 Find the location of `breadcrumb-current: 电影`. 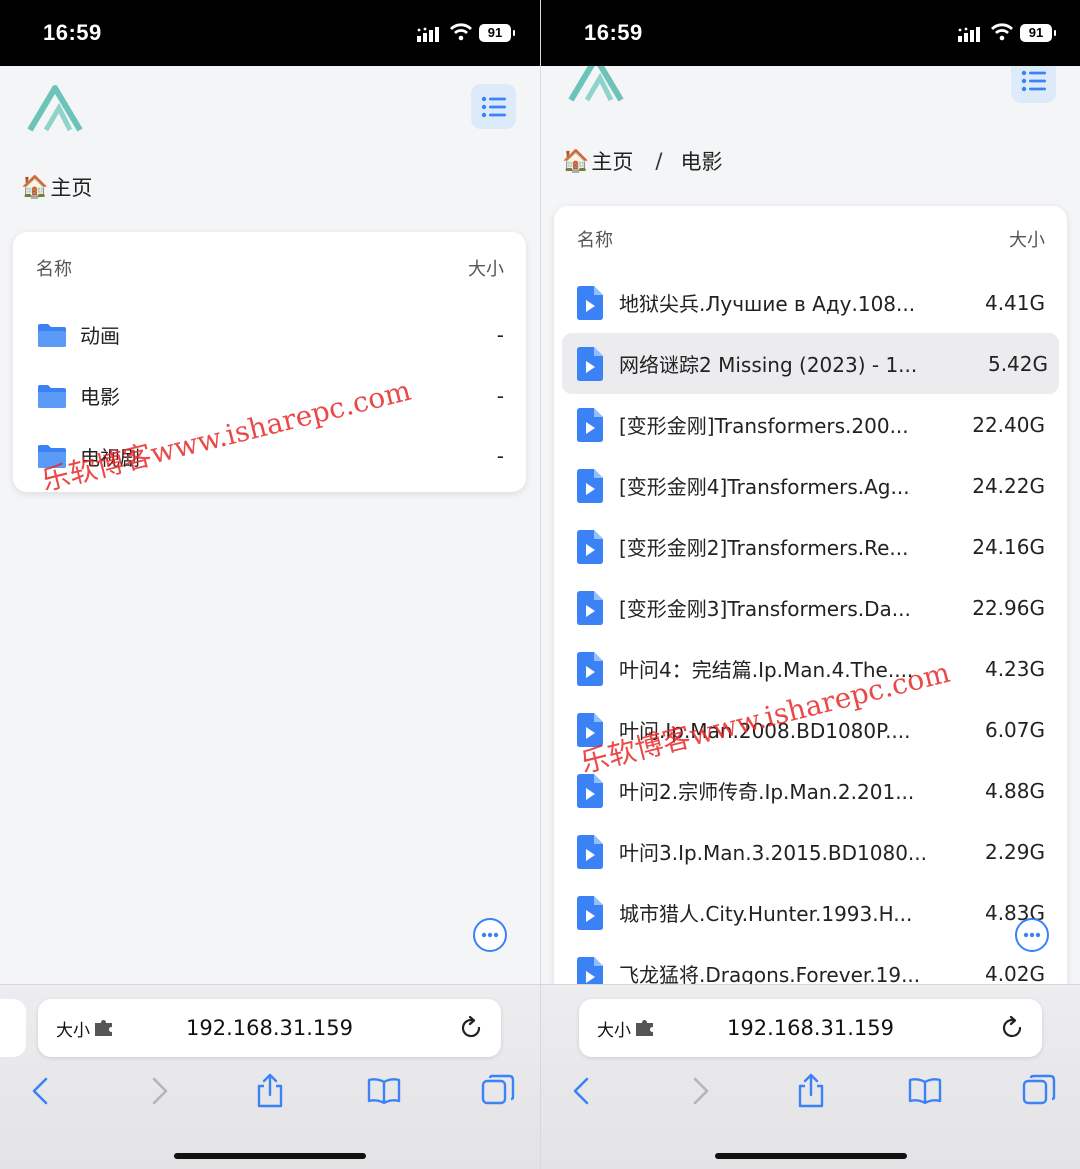

breadcrumb-current: 电影 is located at coordinates (701, 161).